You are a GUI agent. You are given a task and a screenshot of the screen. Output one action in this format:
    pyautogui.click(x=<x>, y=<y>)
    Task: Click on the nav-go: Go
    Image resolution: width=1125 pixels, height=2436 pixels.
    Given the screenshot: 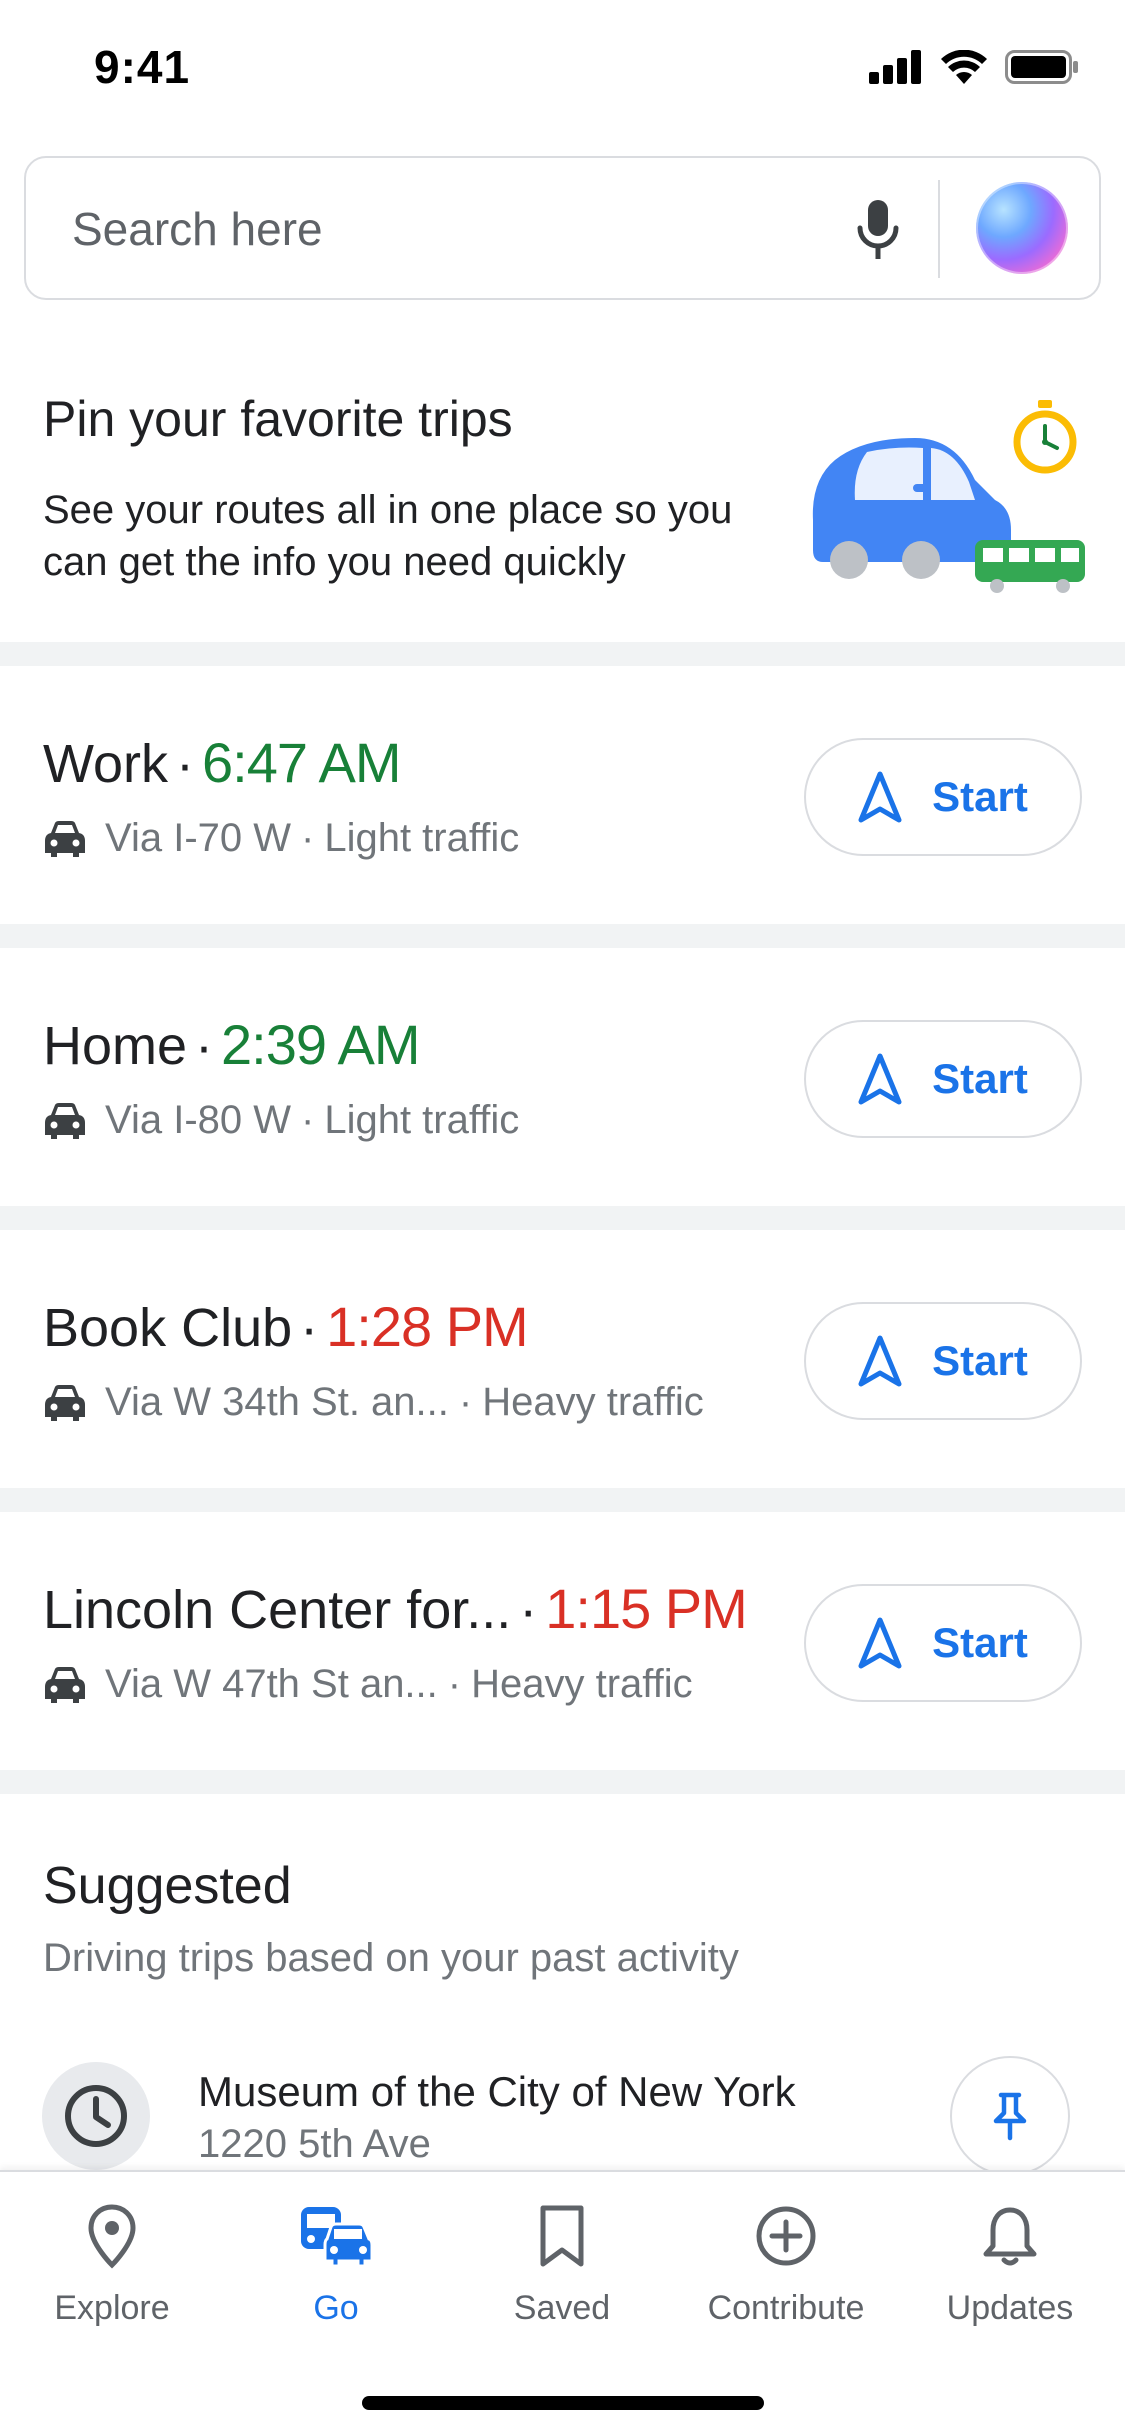 What is the action you would take?
    pyautogui.click(x=336, y=2263)
    